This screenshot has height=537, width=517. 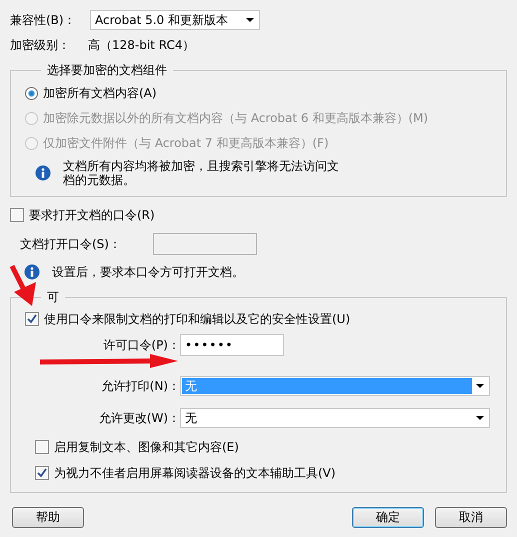 What do you see at coordinates (148, 272) in the screenshot?
I see `info-text: 设置后，要求本口令方可打开文档。` at bounding box center [148, 272].